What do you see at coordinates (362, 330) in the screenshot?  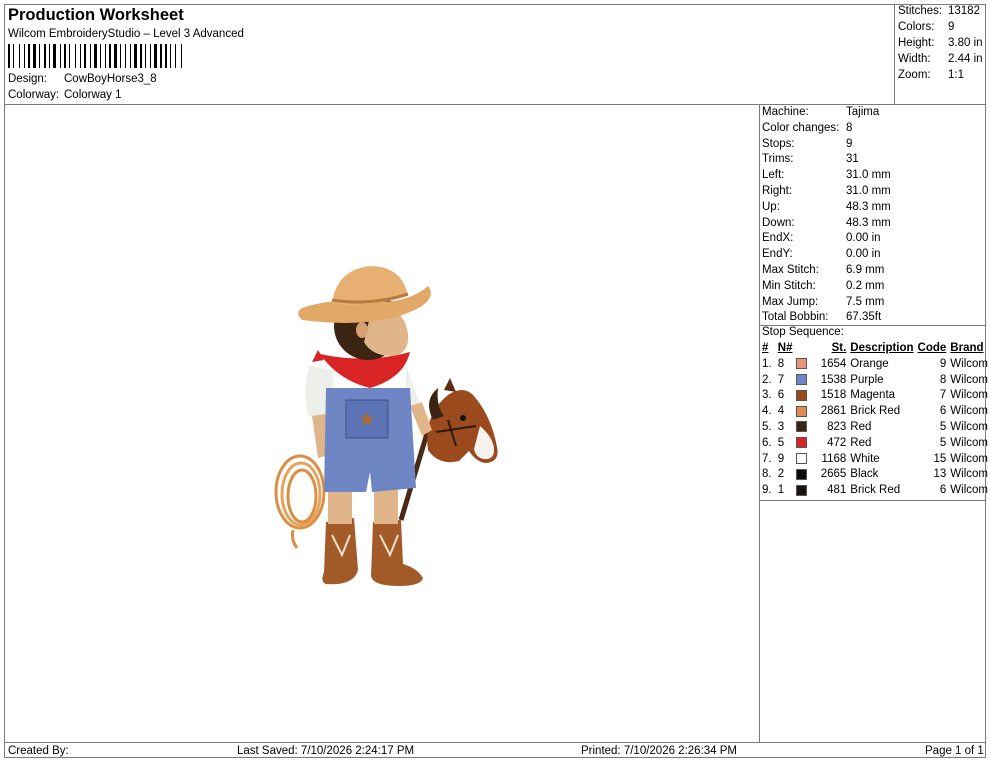 I see `ear` at bounding box center [362, 330].